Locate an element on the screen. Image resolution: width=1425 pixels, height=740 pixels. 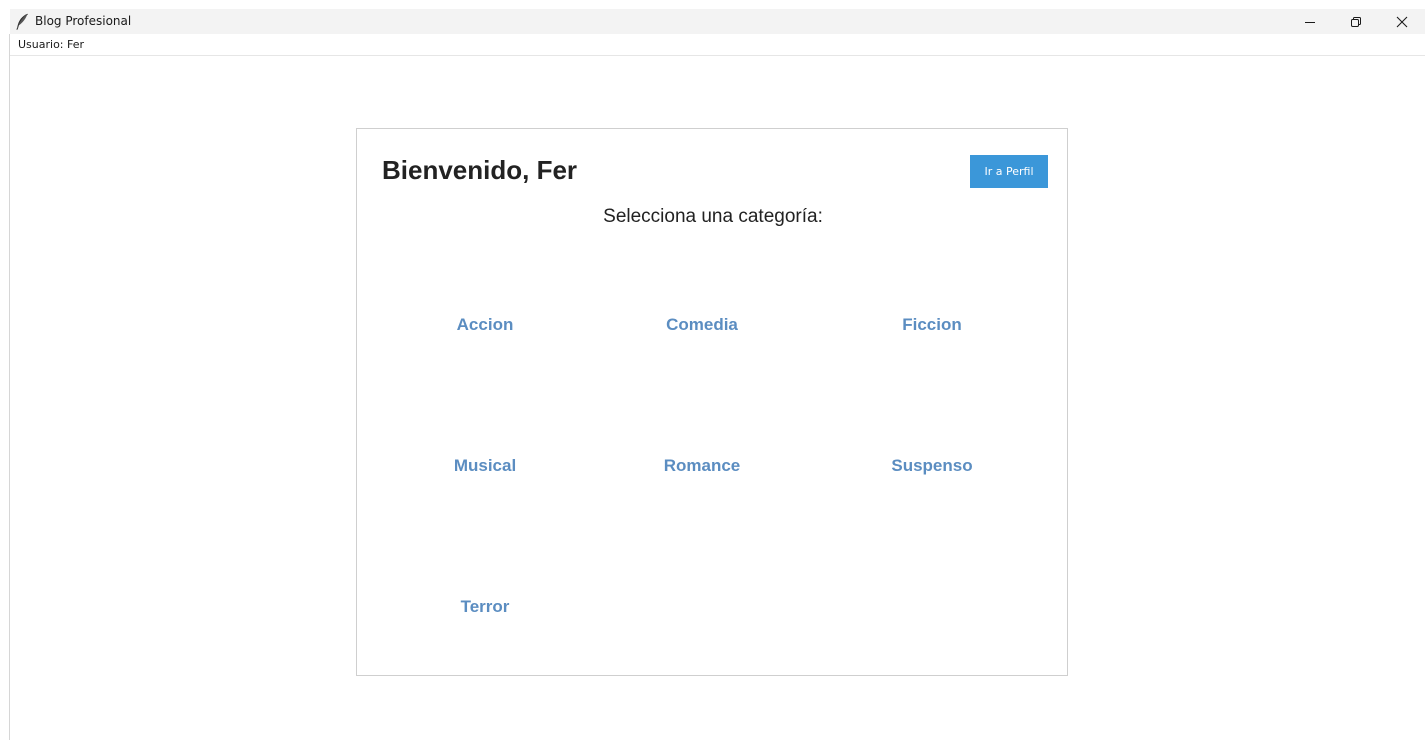
window-controls is located at coordinates (1356, 21).